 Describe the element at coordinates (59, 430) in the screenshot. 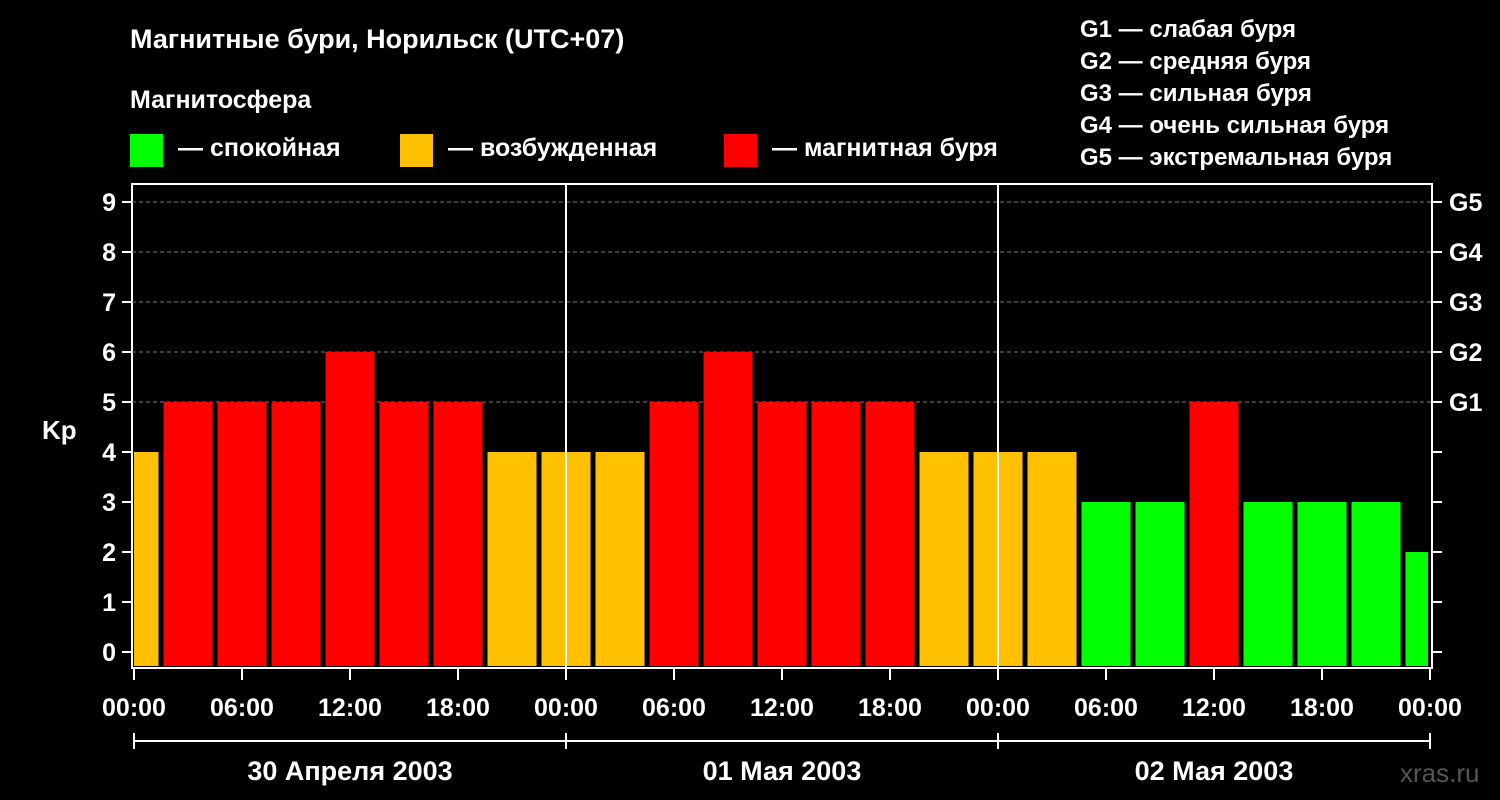

I see `y-axis-label: Kp` at that location.